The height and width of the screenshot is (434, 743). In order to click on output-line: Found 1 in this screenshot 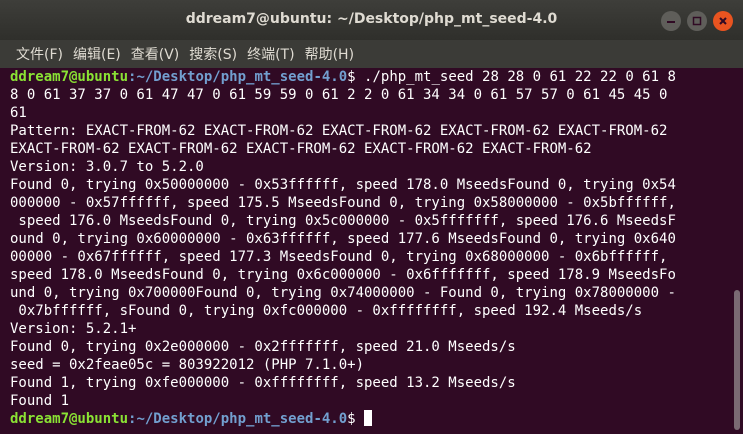, I will do `click(40, 401)`.